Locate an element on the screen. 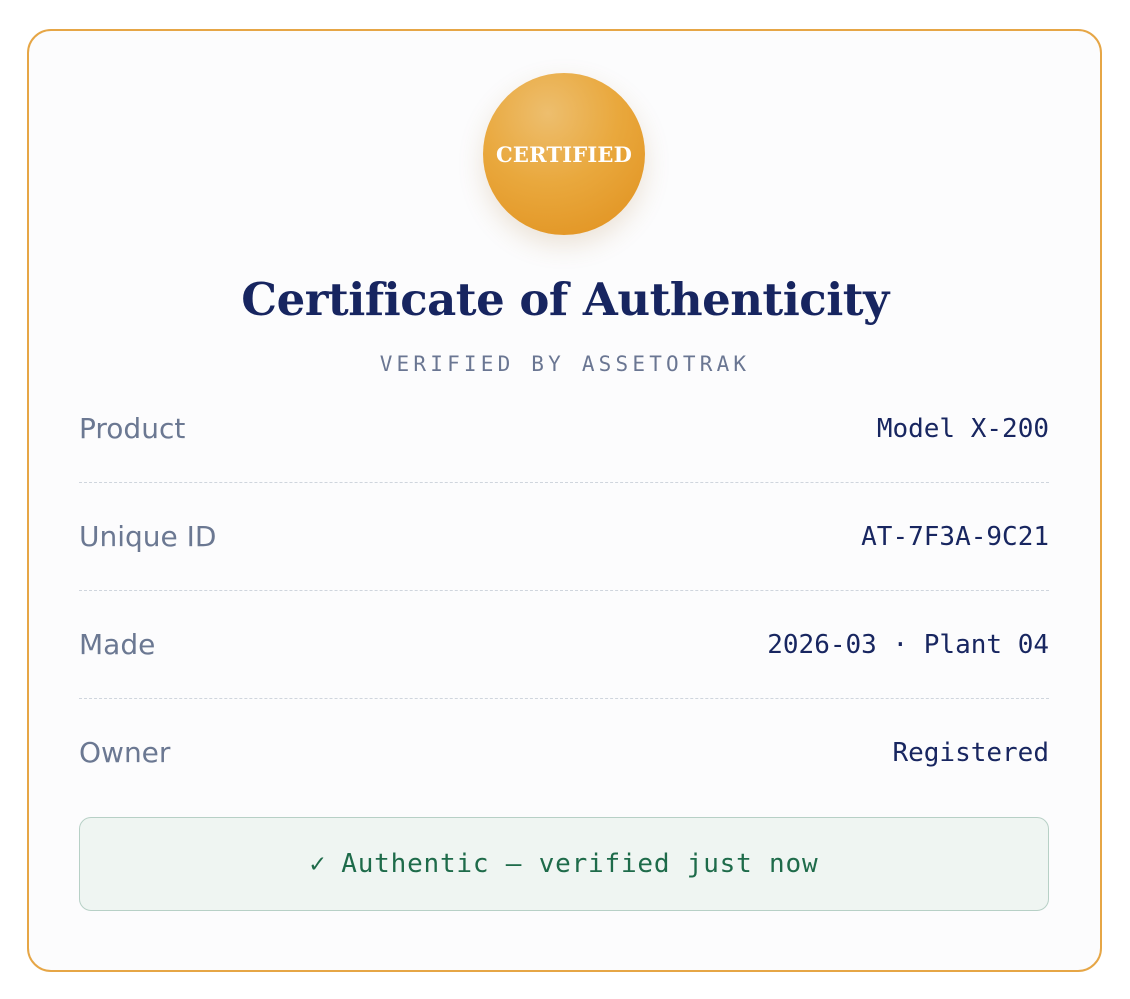 The width and height of the screenshot is (1130, 999). check-icon: ✓ is located at coordinates (317, 864).